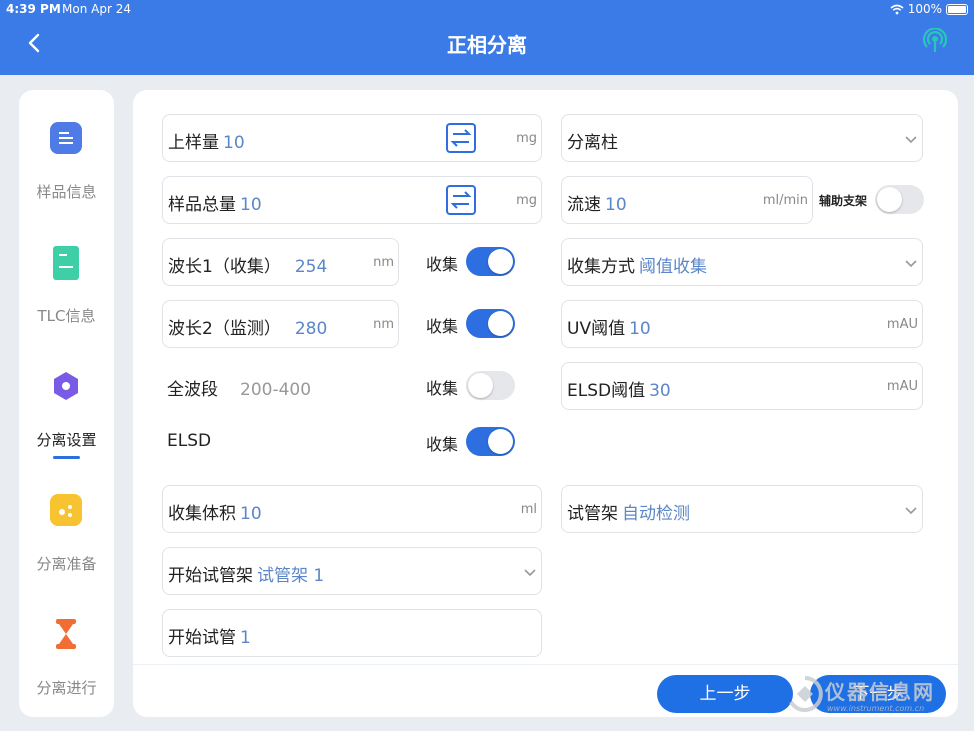  What do you see at coordinates (193, 143) in the screenshot?
I see `field-label: 上样量` at bounding box center [193, 143].